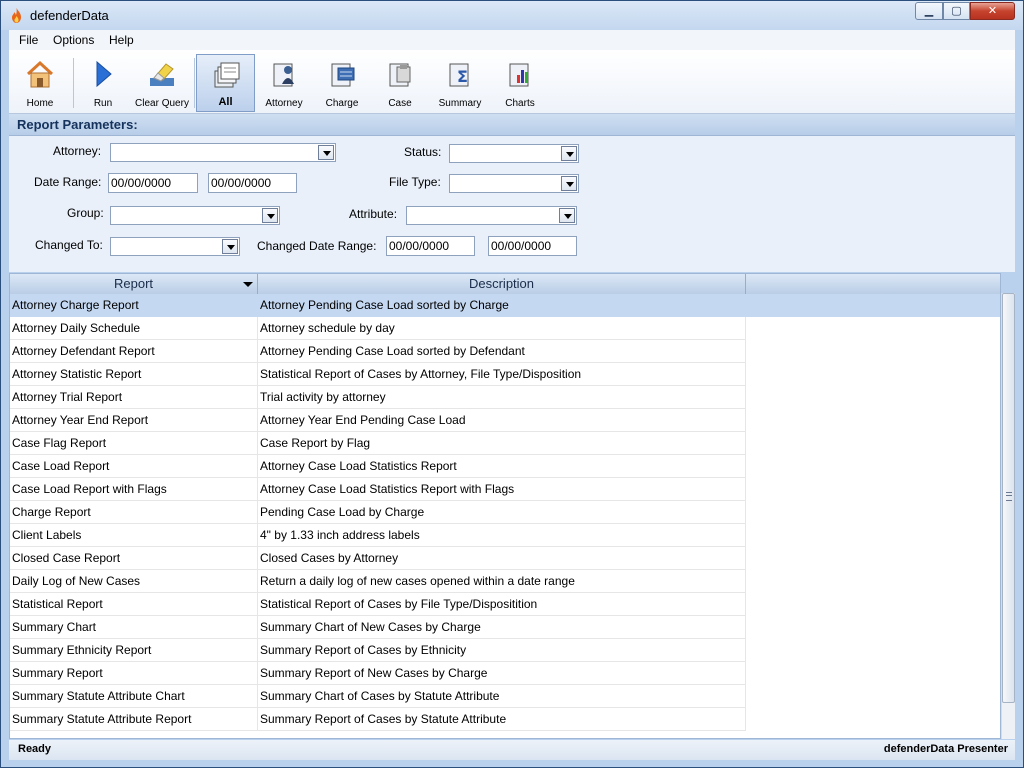  What do you see at coordinates (502, 650) in the screenshot?
I see `report-description-cell: Summary Report of Cases by Ethnicity` at bounding box center [502, 650].